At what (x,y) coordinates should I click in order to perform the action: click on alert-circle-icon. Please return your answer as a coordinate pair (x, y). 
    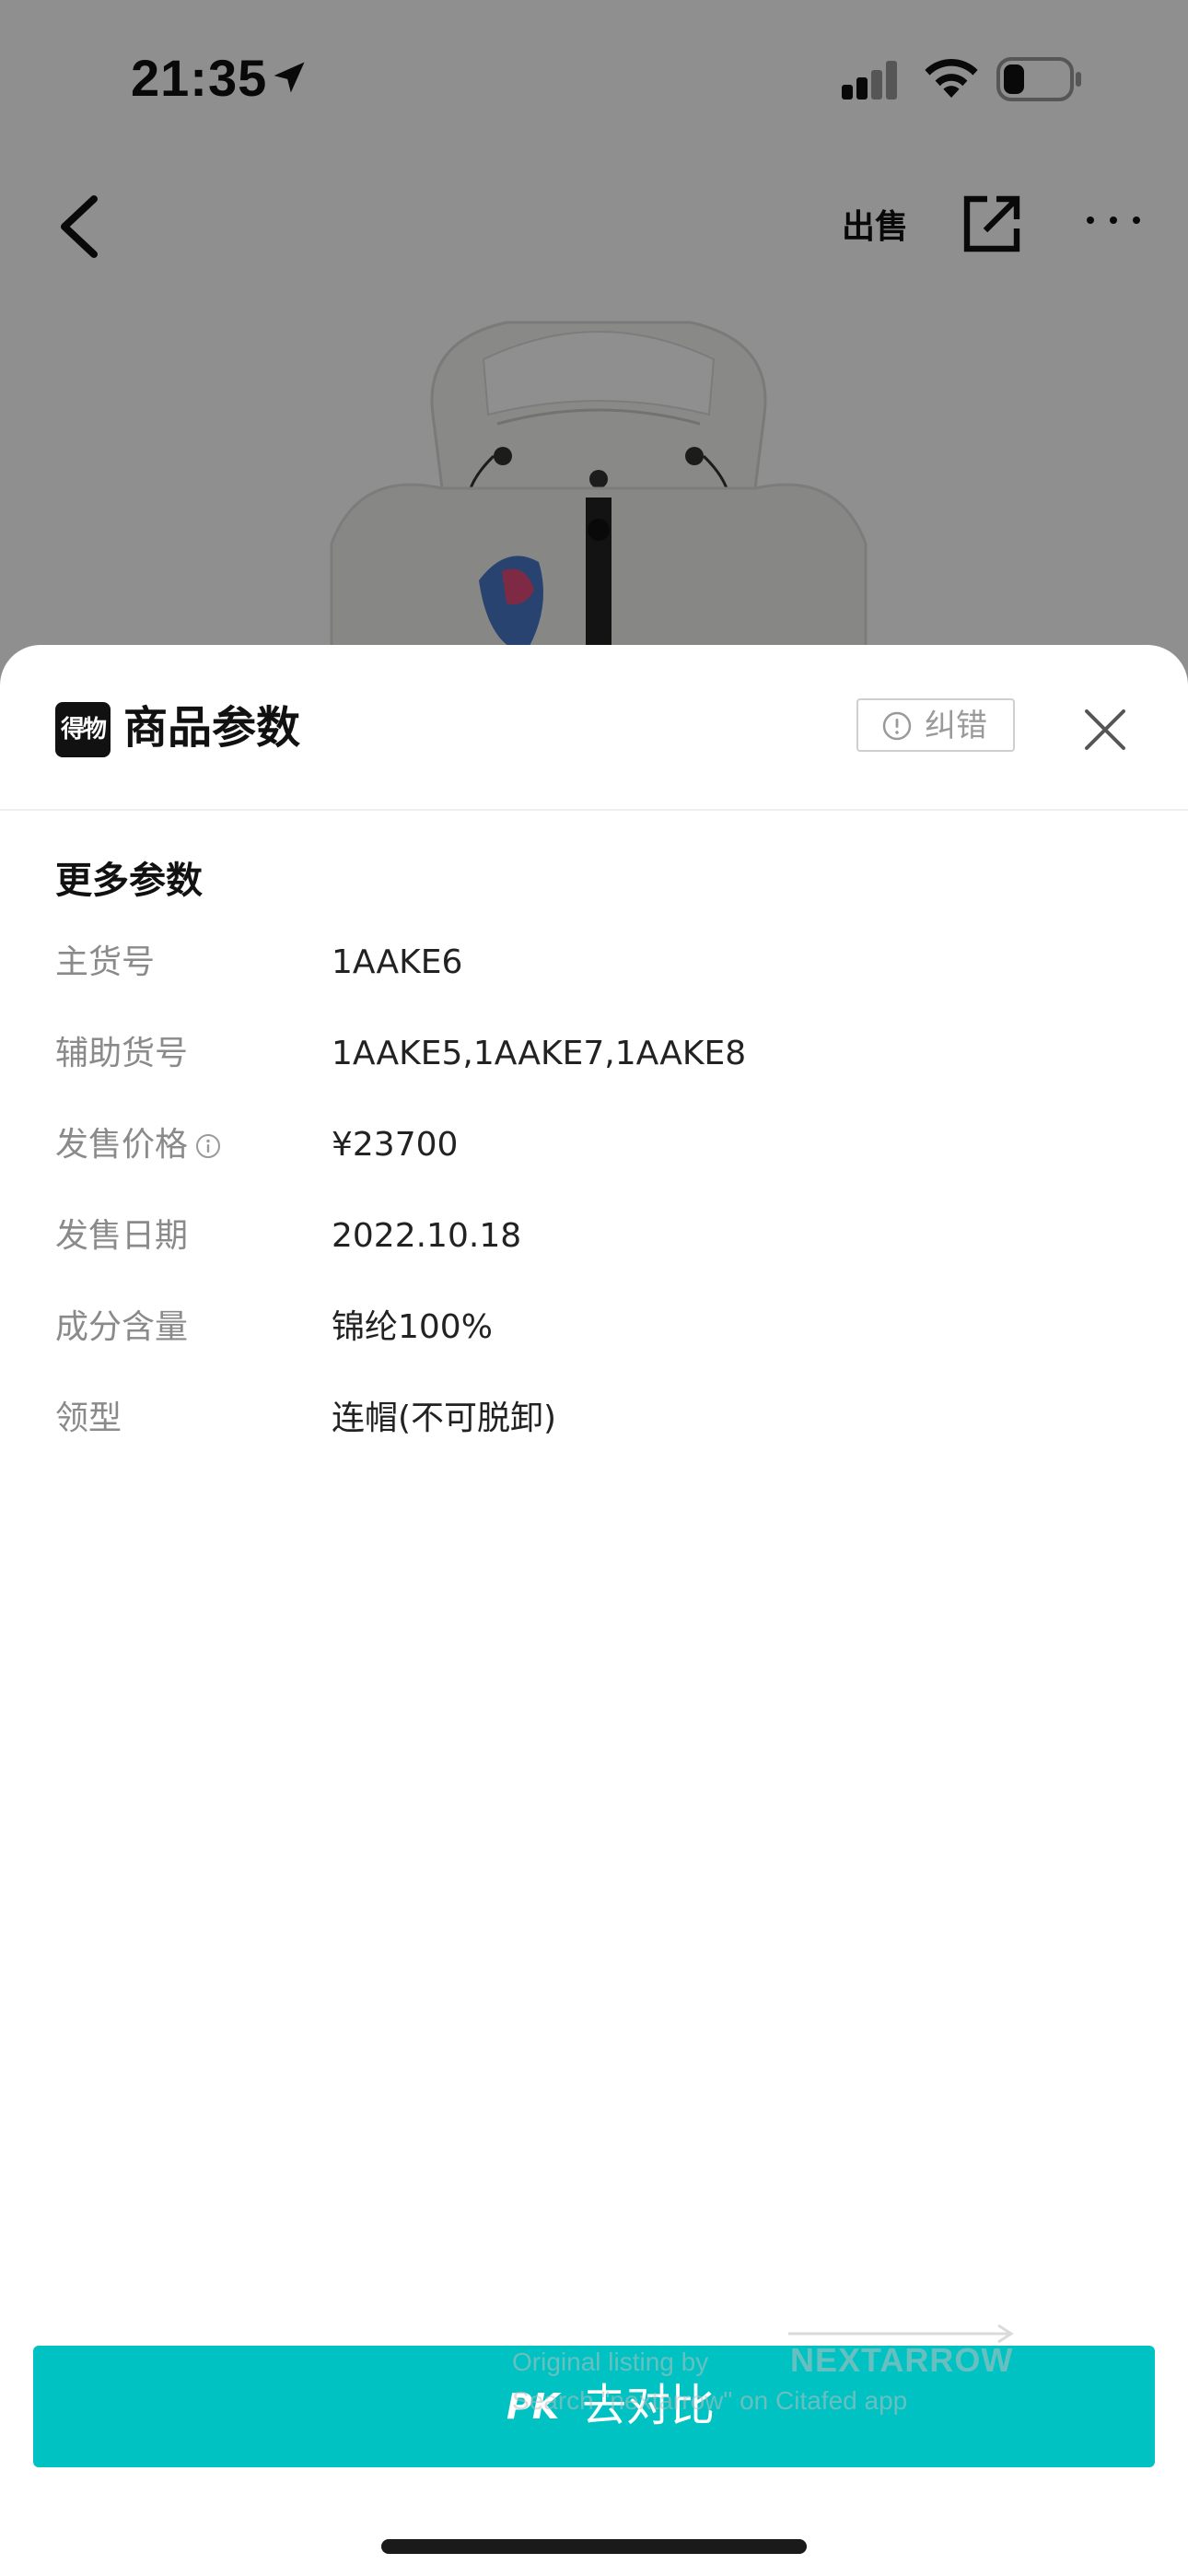
    Looking at the image, I should click on (897, 726).